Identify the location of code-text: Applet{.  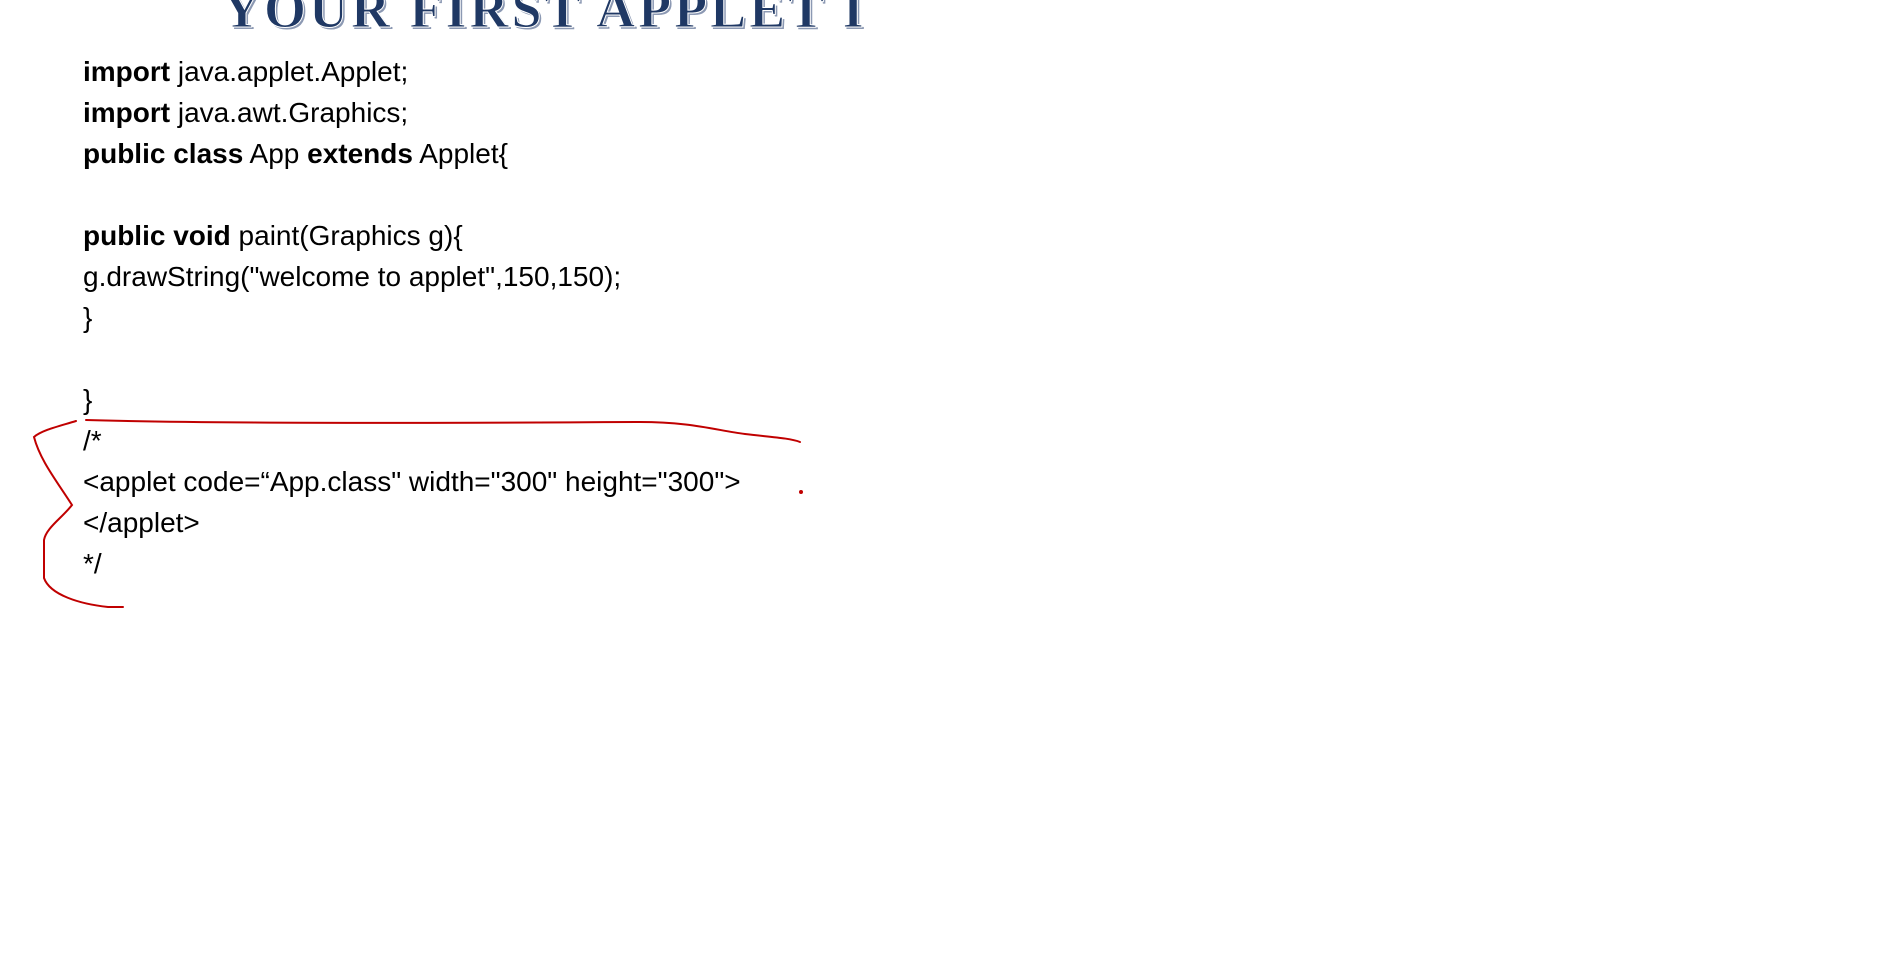
(460, 153).